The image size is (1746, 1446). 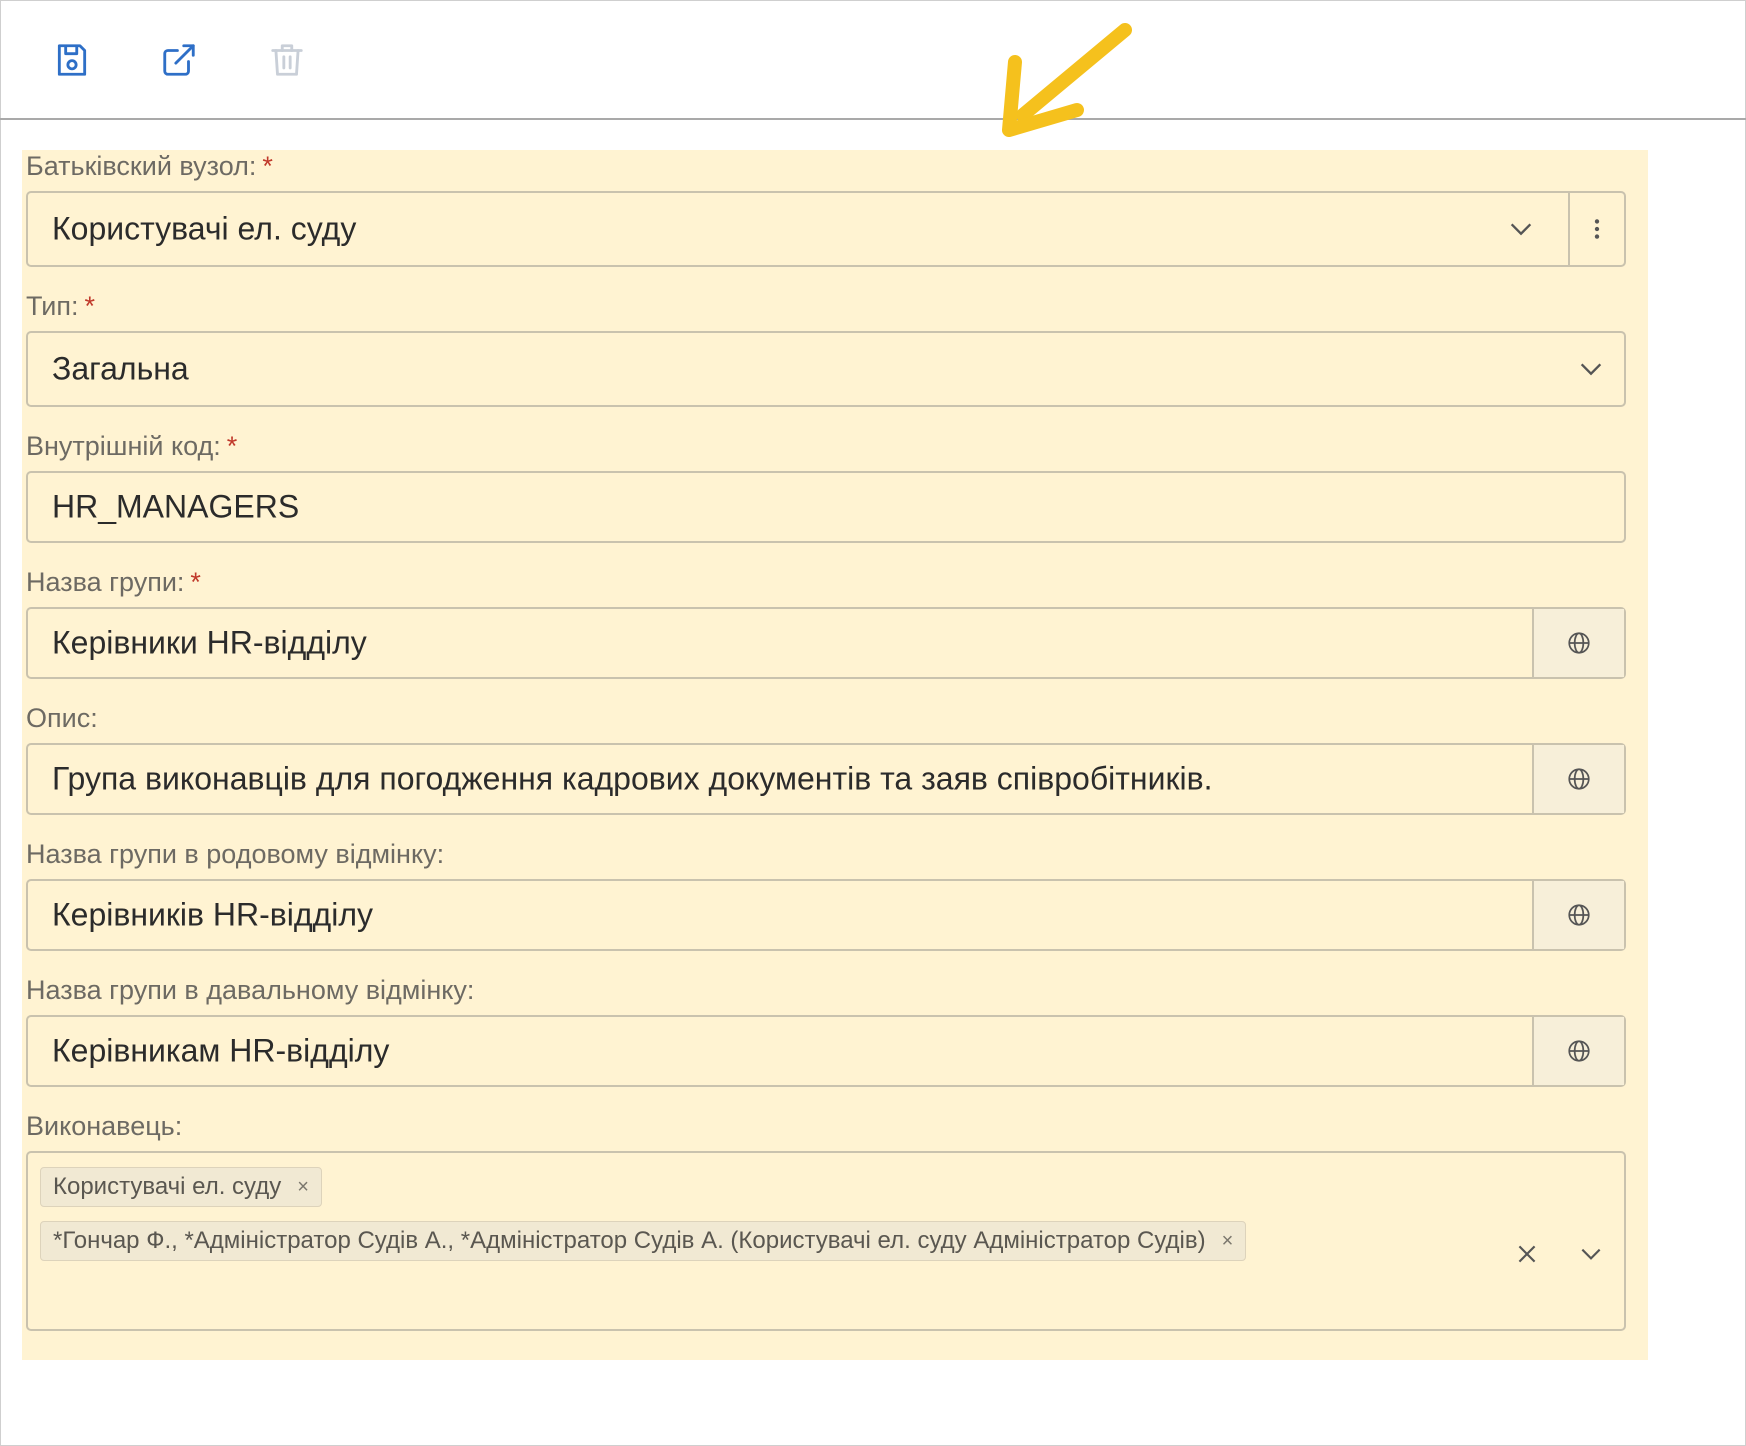 What do you see at coordinates (250, 990) in the screenshot?
I see `dative-name-label: Назва групи в давальному відмінку:` at bounding box center [250, 990].